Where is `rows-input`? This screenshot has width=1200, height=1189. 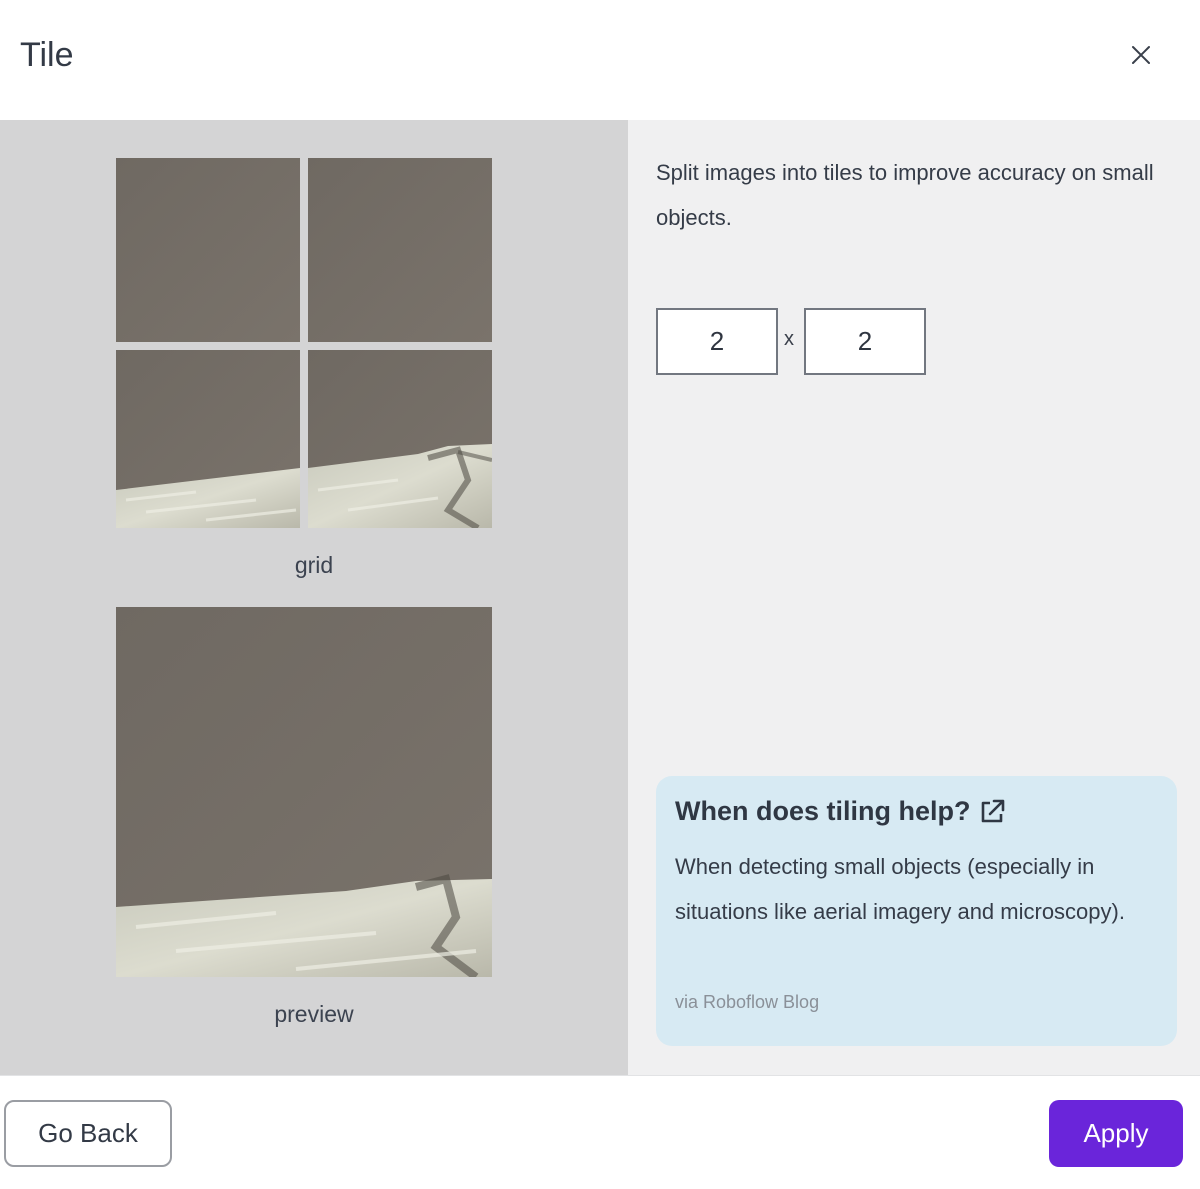
rows-input is located at coordinates (865, 341).